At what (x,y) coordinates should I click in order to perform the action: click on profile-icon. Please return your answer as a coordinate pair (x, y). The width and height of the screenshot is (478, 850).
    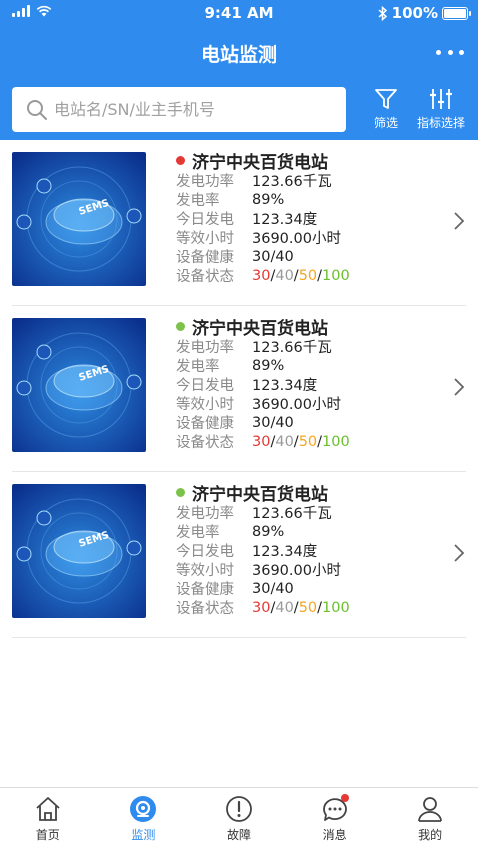
    Looking at the image, I should click on (430, 809).